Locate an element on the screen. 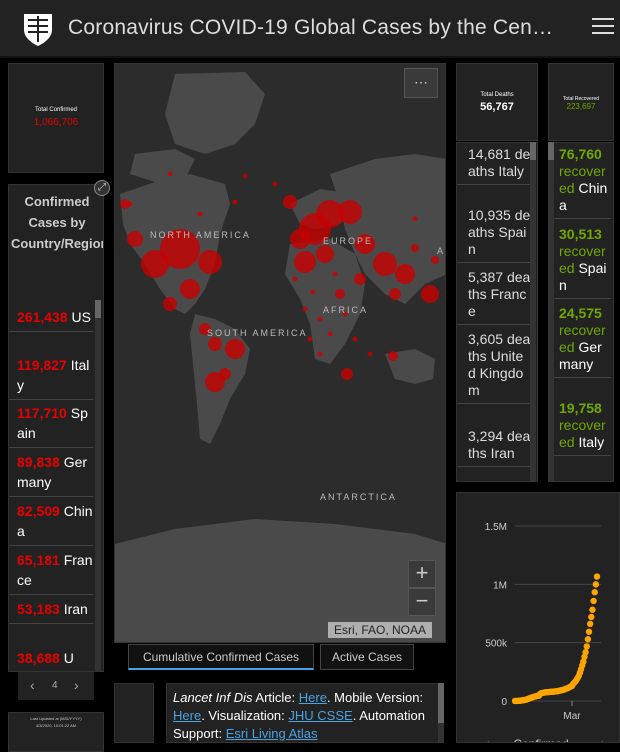 Image resolution: width=620 pixels, height=752 pixels. pager-page: 4 is located at coordinates (55, 685).